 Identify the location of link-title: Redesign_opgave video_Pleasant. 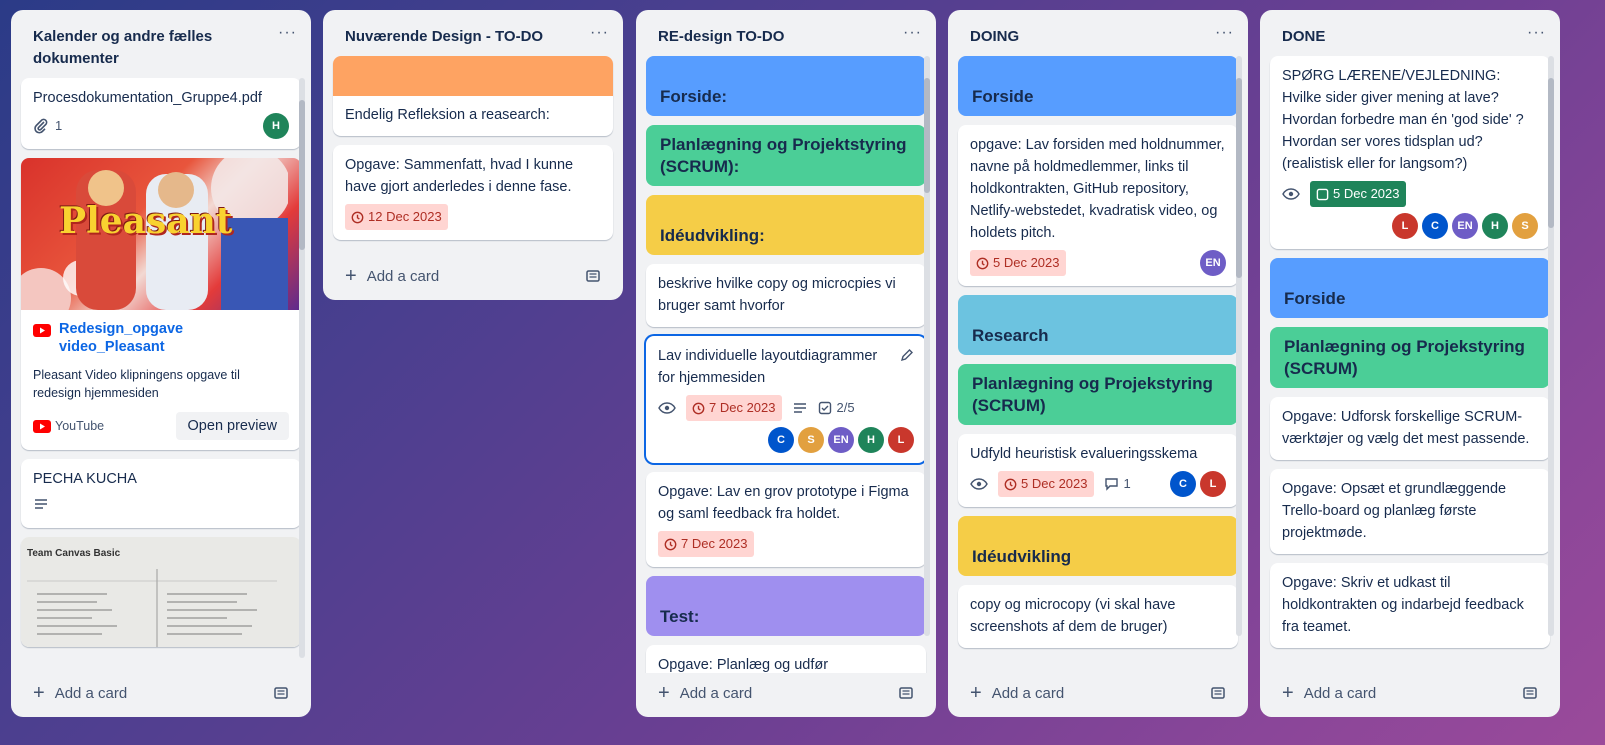
(174, 338).